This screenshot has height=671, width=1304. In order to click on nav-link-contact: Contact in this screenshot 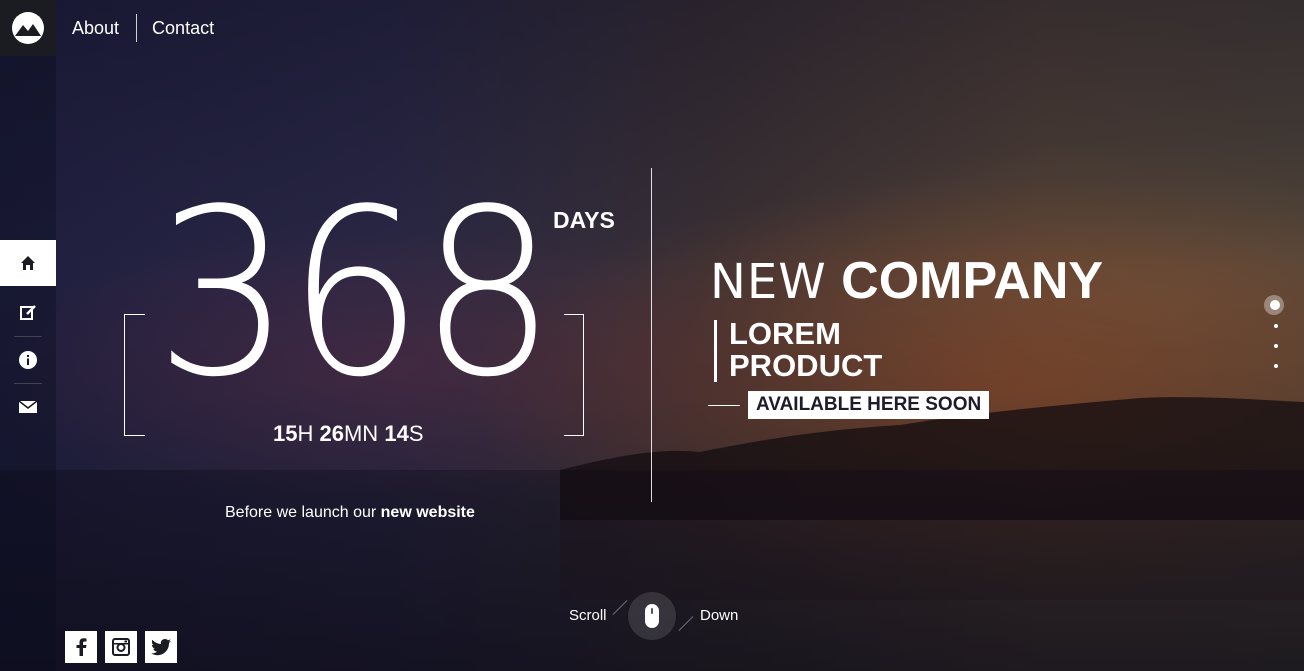, I will do `click(183, 28)`.